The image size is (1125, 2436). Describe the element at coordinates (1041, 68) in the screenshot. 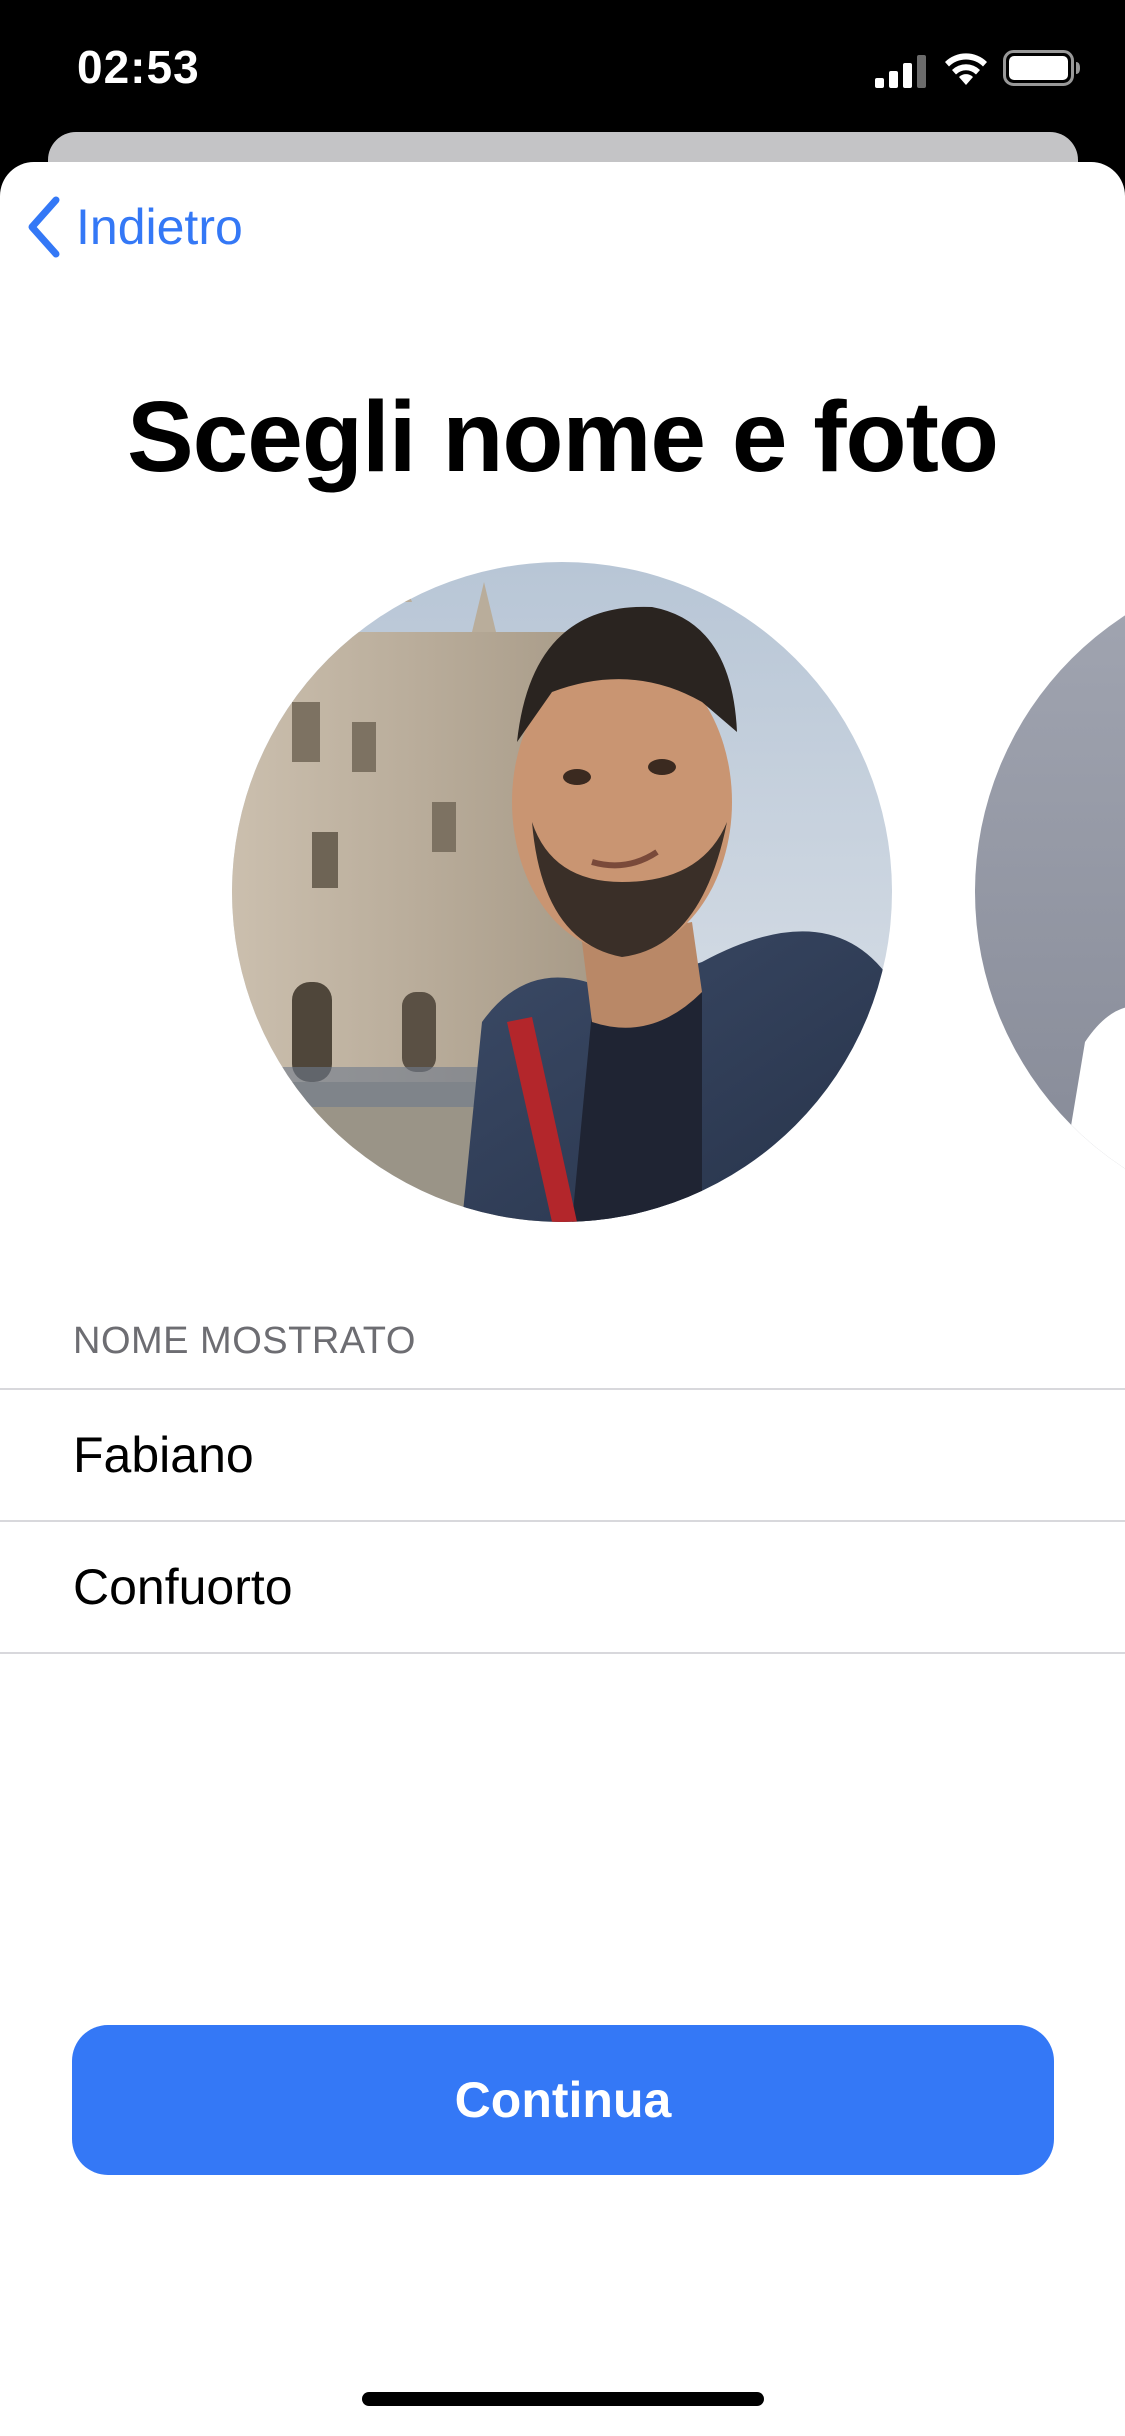

I see `battery-icon` at that location.